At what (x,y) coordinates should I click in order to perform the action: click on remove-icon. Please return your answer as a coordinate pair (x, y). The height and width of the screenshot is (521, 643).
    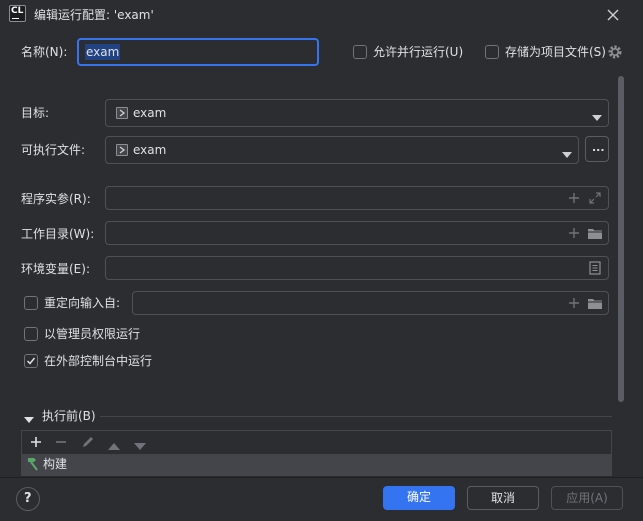
    Looking at the image, I should click on (61, 443).